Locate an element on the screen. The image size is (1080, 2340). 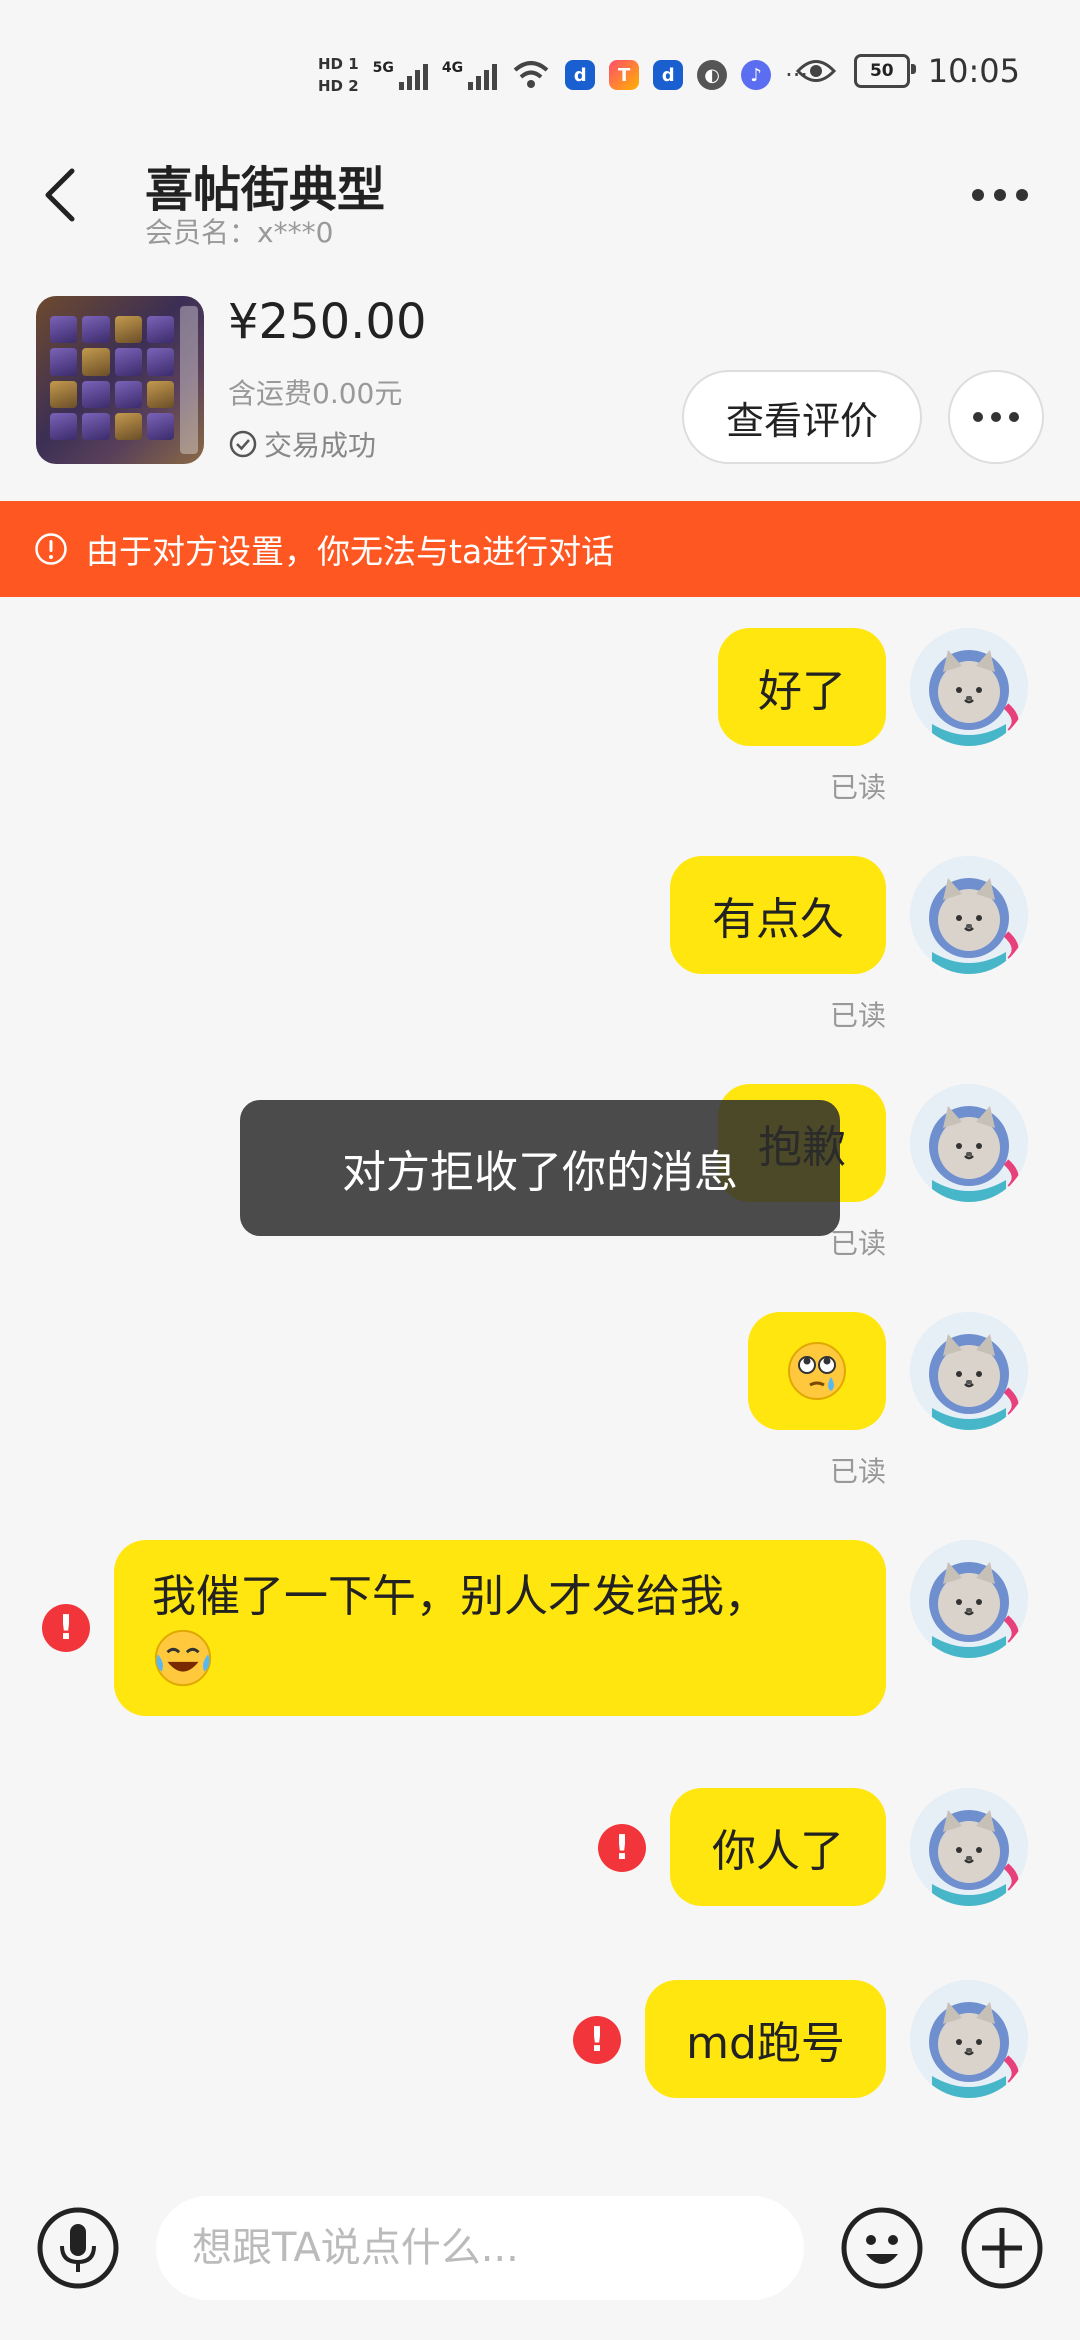
more-options-button is located at coordinates (1000, 195).